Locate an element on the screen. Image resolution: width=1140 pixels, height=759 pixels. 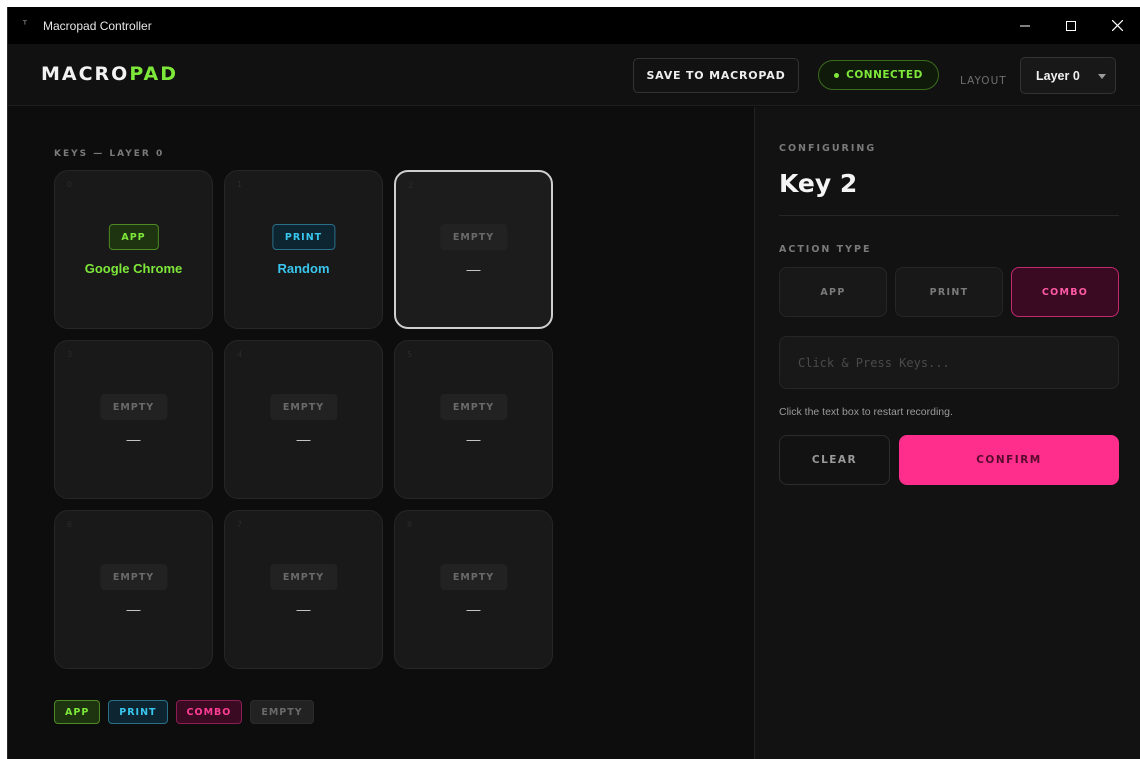
key-recording-input is located at coordinates (949, 362).